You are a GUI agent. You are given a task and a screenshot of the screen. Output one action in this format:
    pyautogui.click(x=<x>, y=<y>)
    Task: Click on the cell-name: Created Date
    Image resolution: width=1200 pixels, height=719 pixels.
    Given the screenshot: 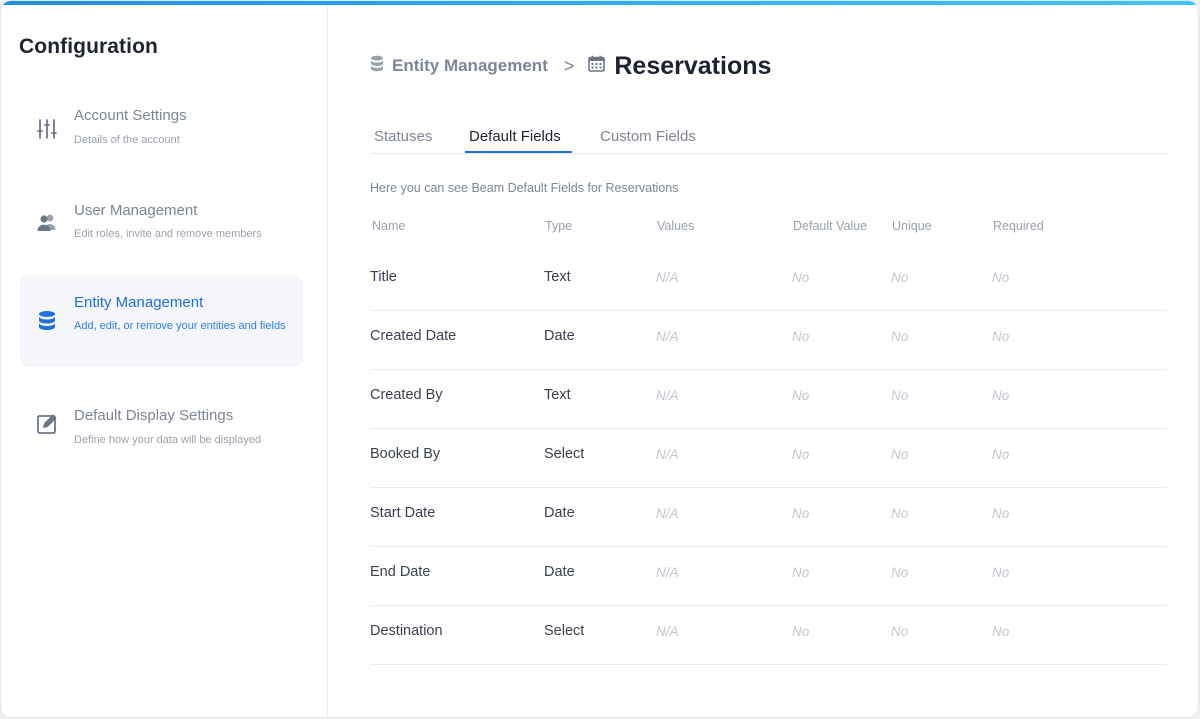 What is the action you would take?
    pyautogui.click(x=413, y=336)
    